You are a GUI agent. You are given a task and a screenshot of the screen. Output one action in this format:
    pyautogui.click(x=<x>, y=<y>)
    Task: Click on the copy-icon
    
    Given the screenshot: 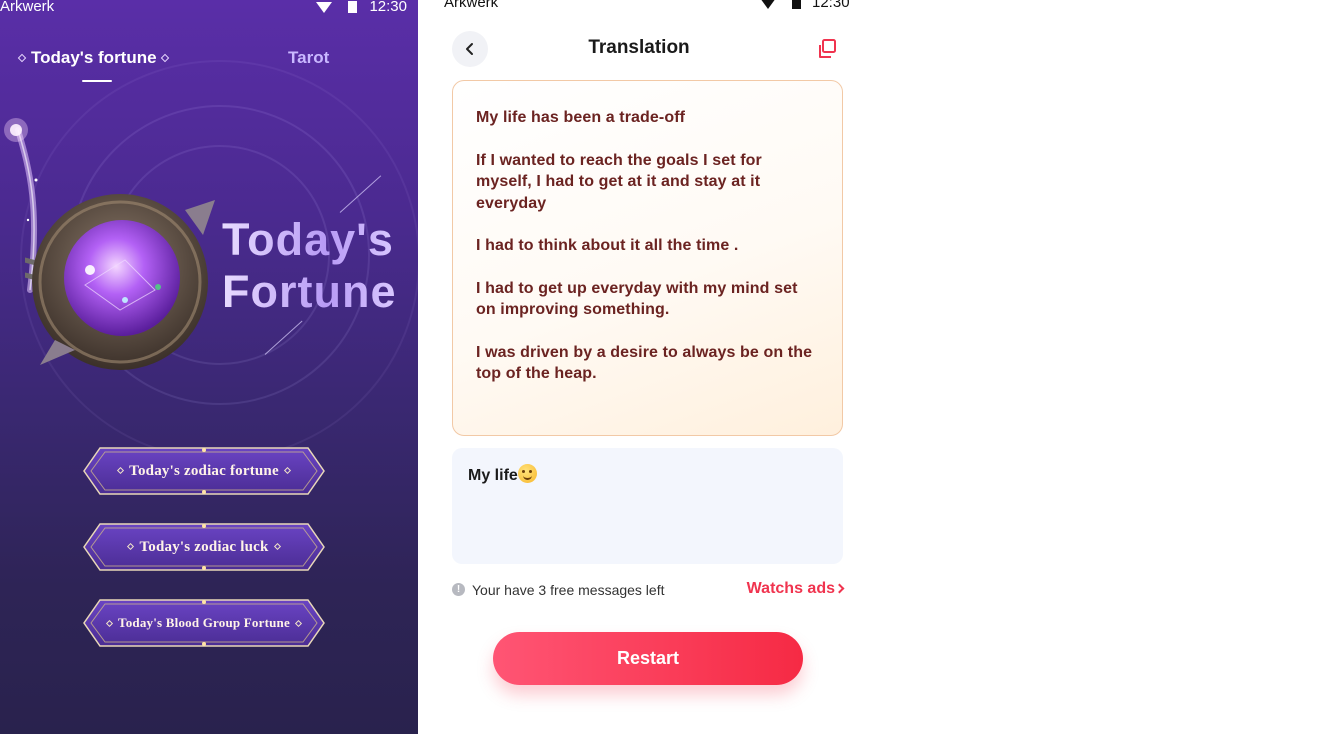 What is the action you would take?
    pyautogui.click(x=827, y=48)
    